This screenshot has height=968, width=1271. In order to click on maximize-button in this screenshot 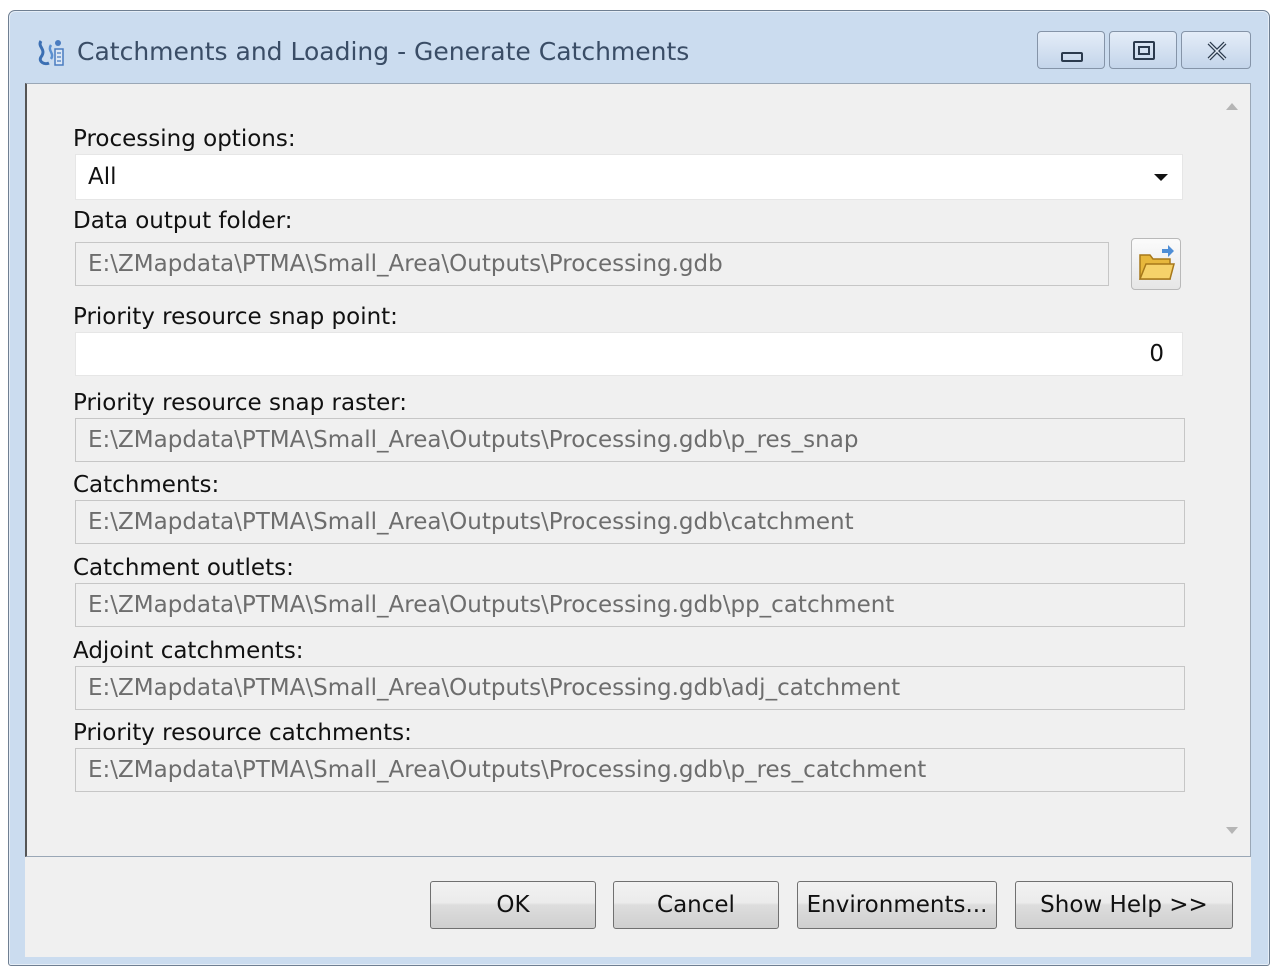, I will do `click(1143, 50)`.